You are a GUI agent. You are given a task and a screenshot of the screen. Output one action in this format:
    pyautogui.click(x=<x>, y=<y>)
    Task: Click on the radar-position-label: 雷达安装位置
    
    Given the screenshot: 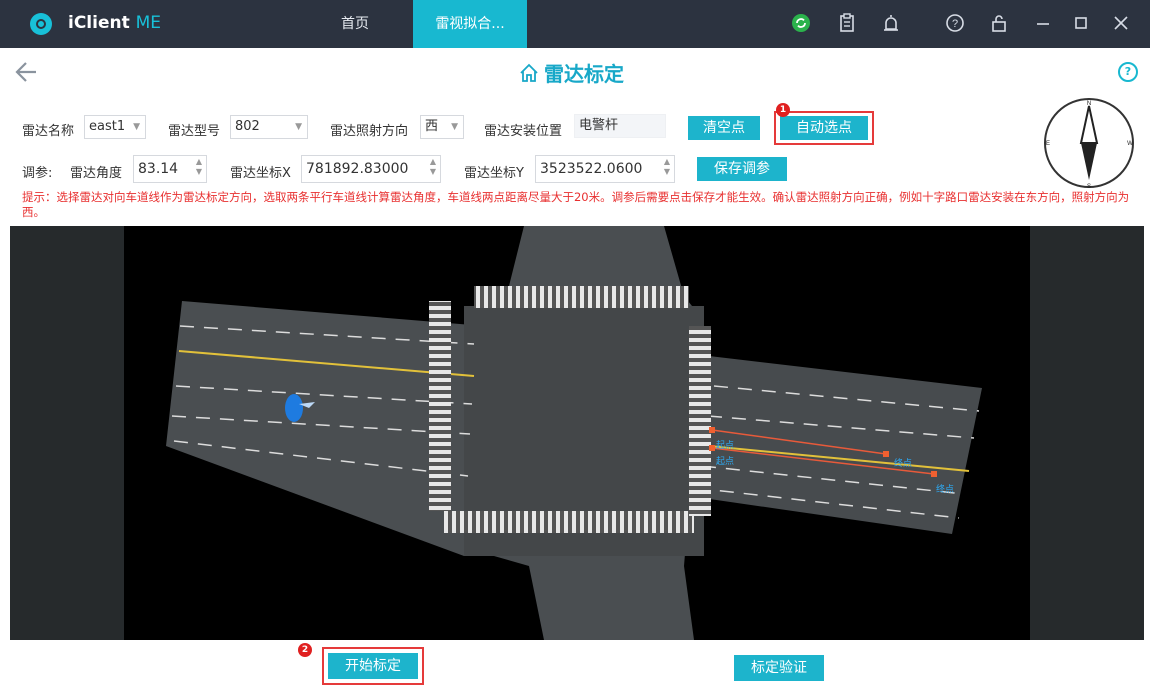 What is the action you would take?
    pyautogui.click(x=523, y=131)
    